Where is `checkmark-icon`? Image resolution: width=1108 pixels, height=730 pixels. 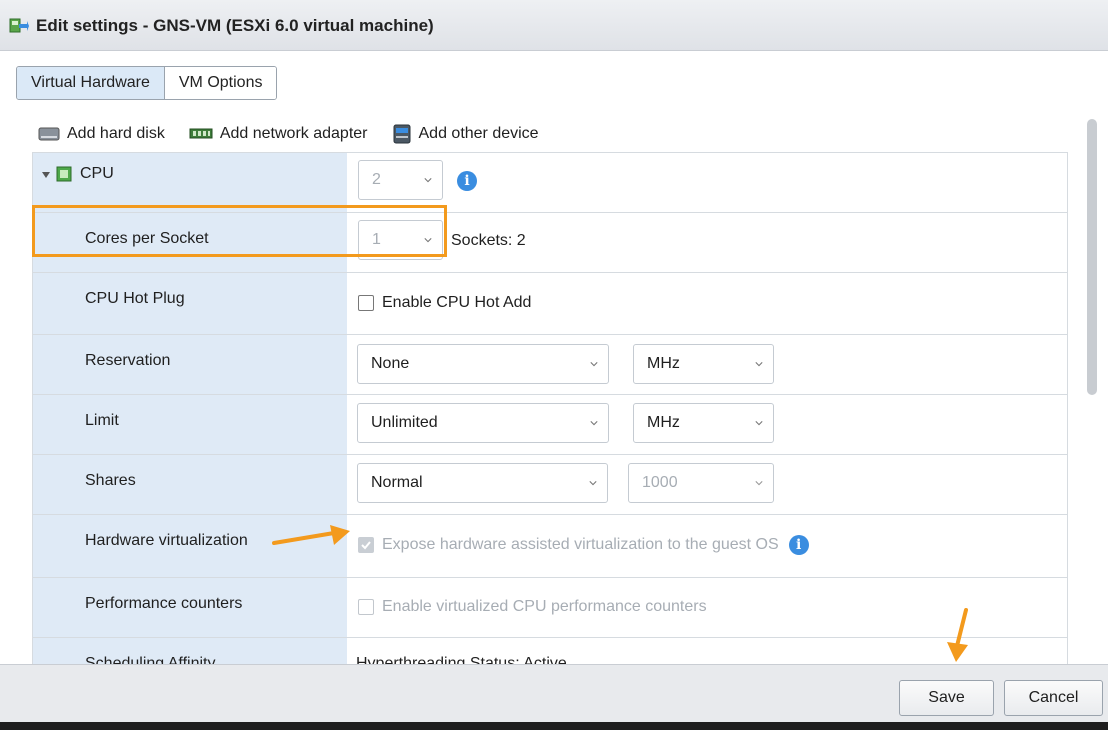
checkmark-icon is located at coordinates (366, 545).